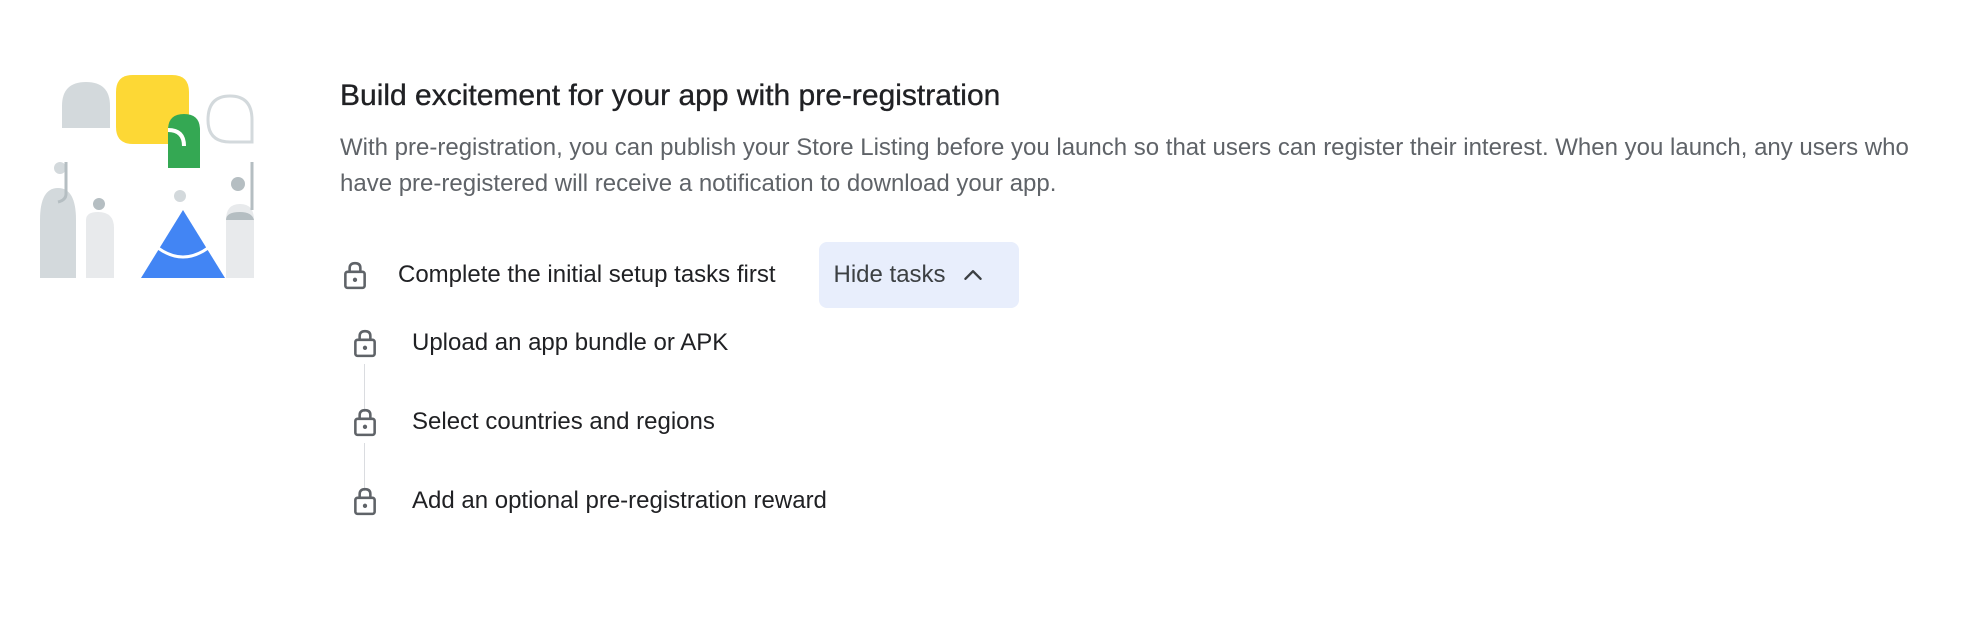  I want to click on setup-status-label: Complete the initial setup tasks first, so click(587, 274).